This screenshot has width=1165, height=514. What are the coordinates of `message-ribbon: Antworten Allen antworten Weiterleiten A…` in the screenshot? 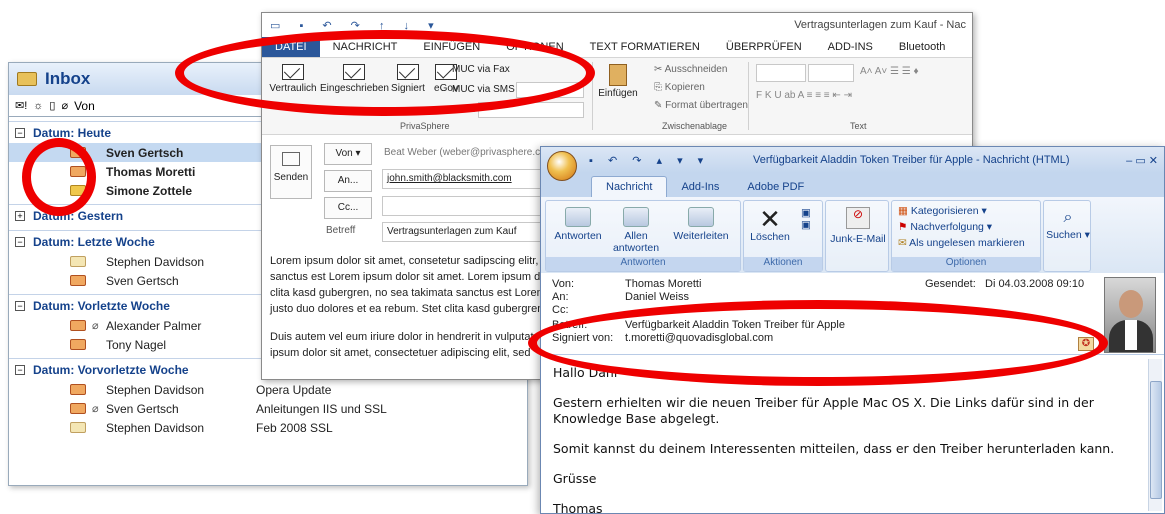 It's located at (852, 236).